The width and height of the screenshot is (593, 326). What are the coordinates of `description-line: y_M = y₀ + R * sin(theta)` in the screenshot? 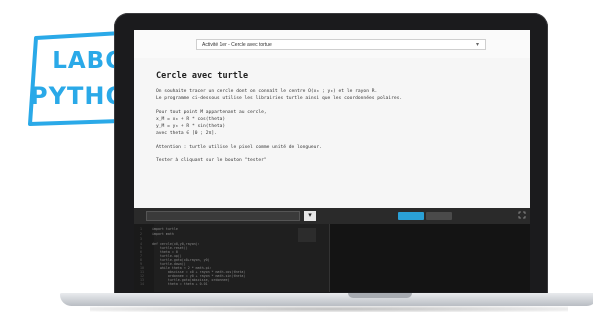 It's located at (191, 126).